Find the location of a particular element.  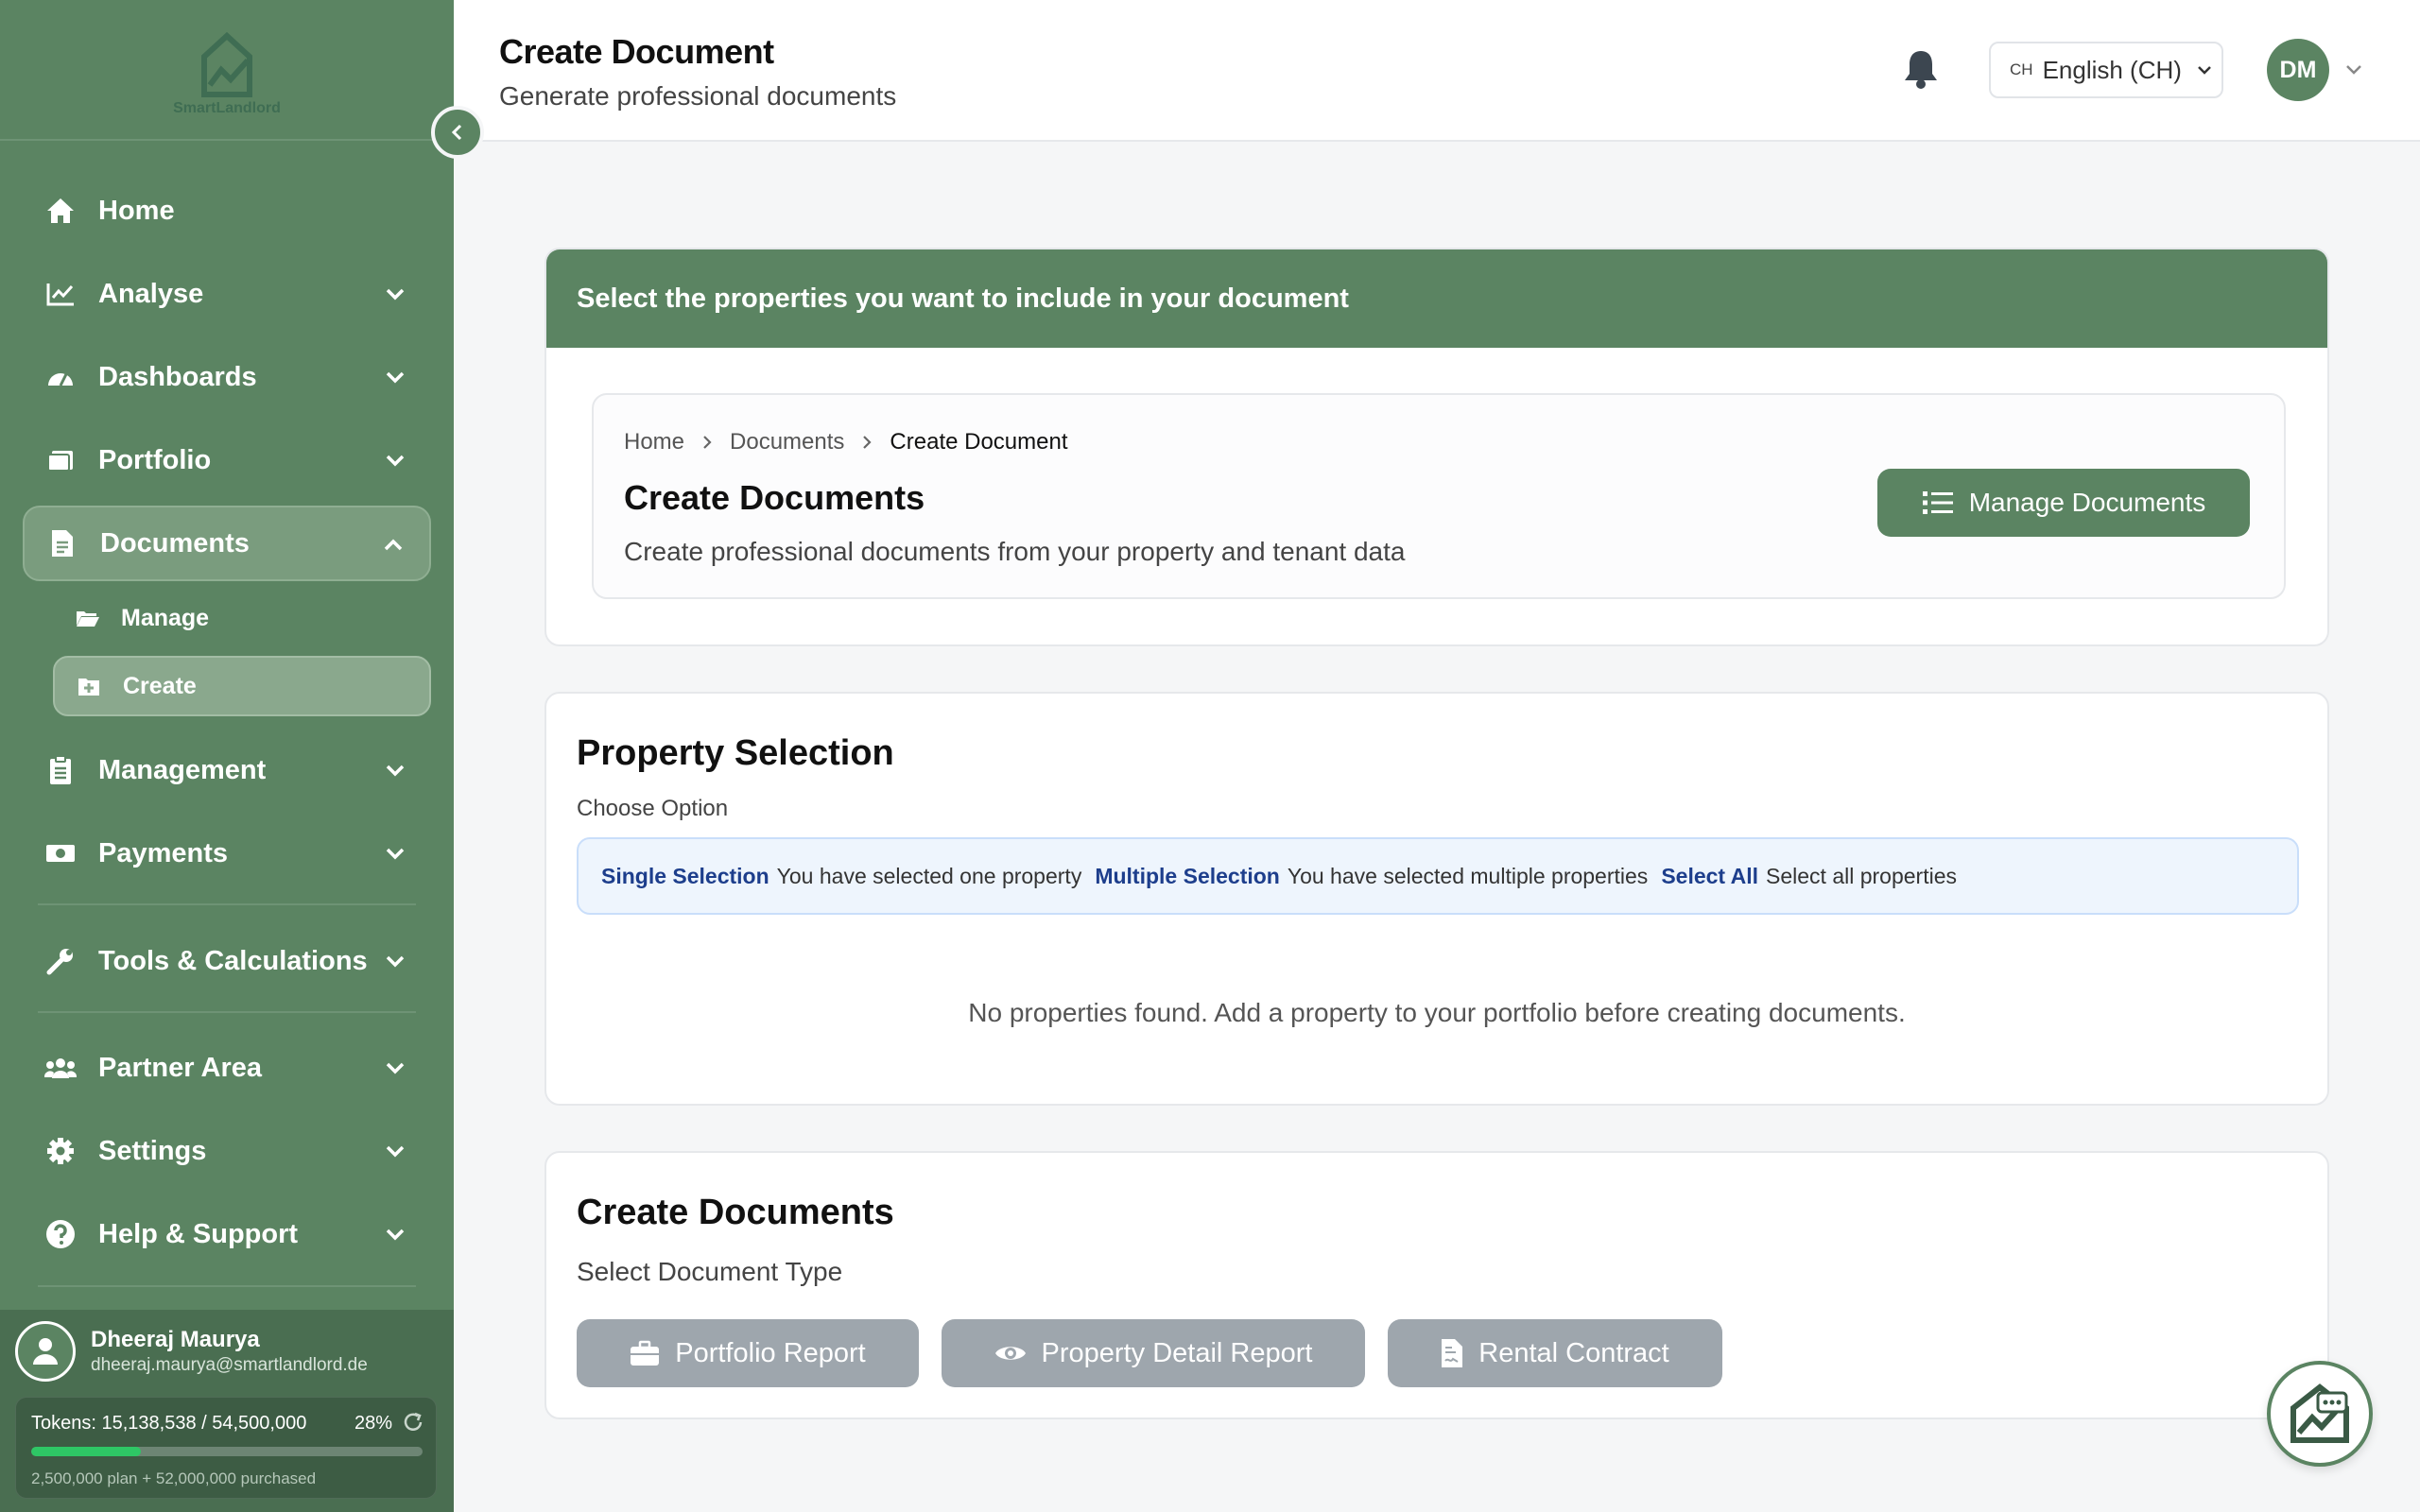

gear-icon is located at coordinates (60, 1151).